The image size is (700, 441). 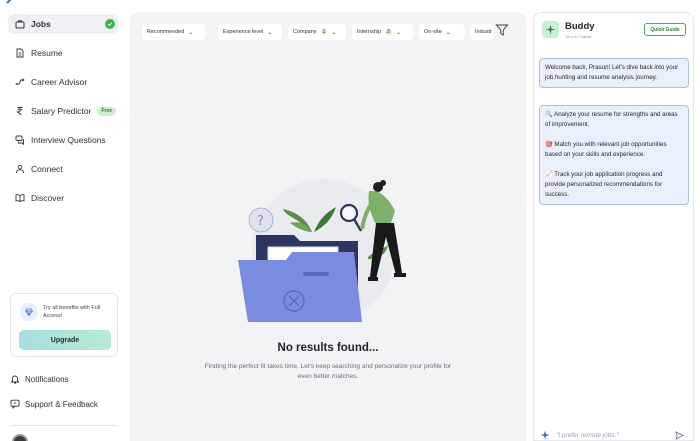 I want to click on internship-label: Internship, so click(x=369, y=32).